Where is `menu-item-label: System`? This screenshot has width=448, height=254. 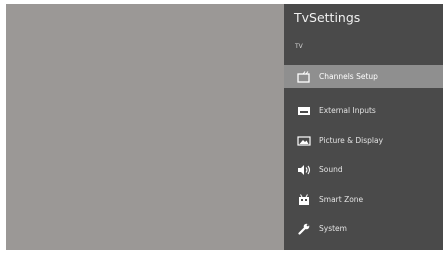
menu-item-label: System is located at coordinates (333, 228).